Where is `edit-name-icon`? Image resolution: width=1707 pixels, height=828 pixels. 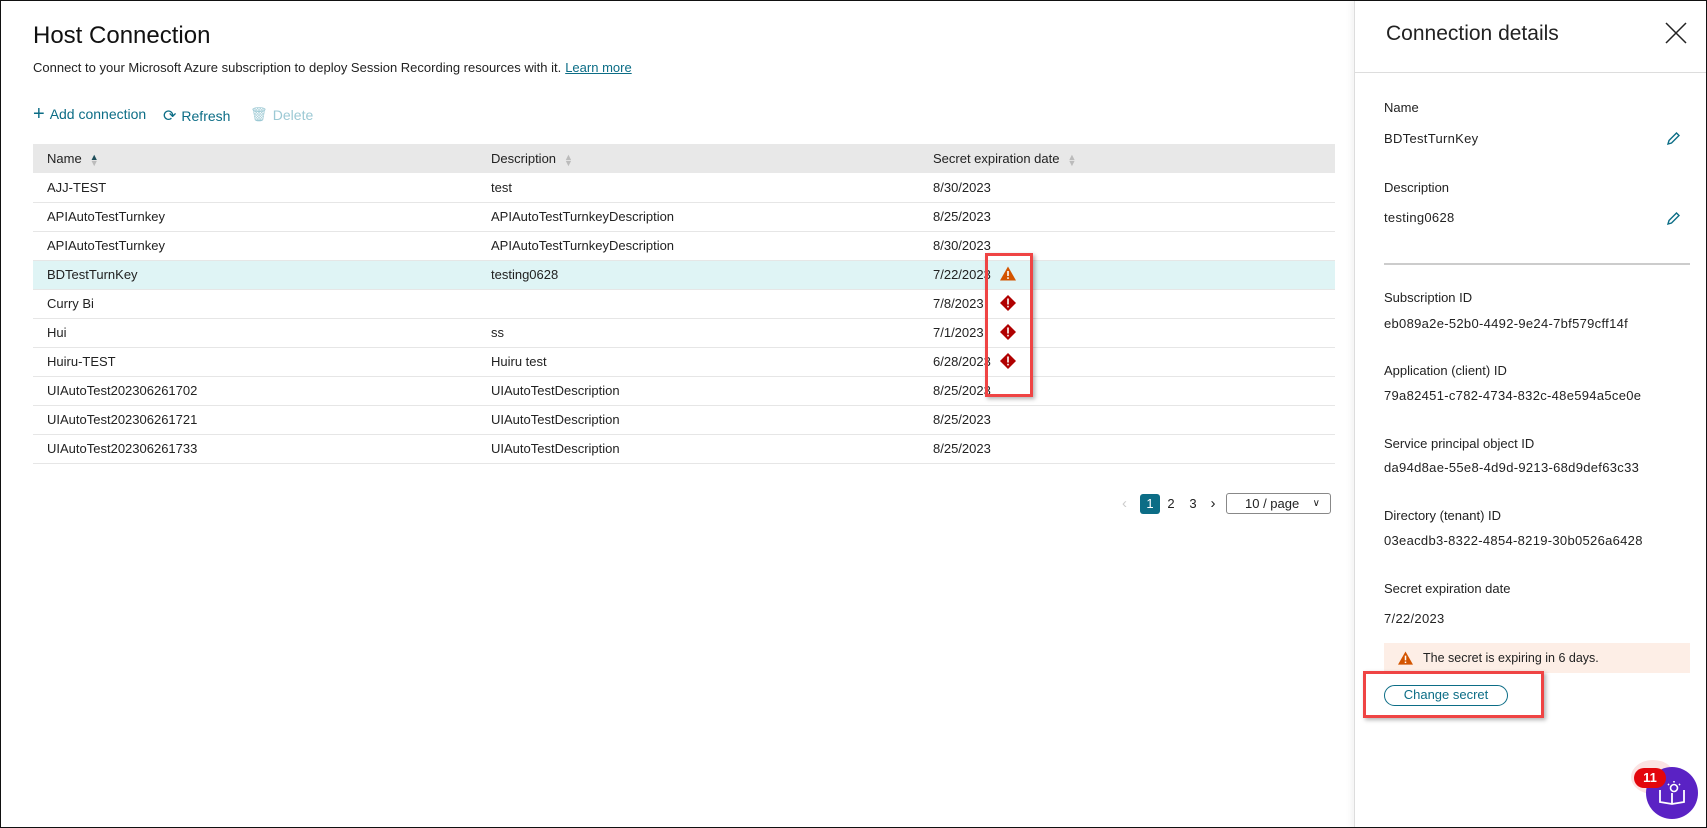 edit-name-icon is located at coordinates (1673, 139).